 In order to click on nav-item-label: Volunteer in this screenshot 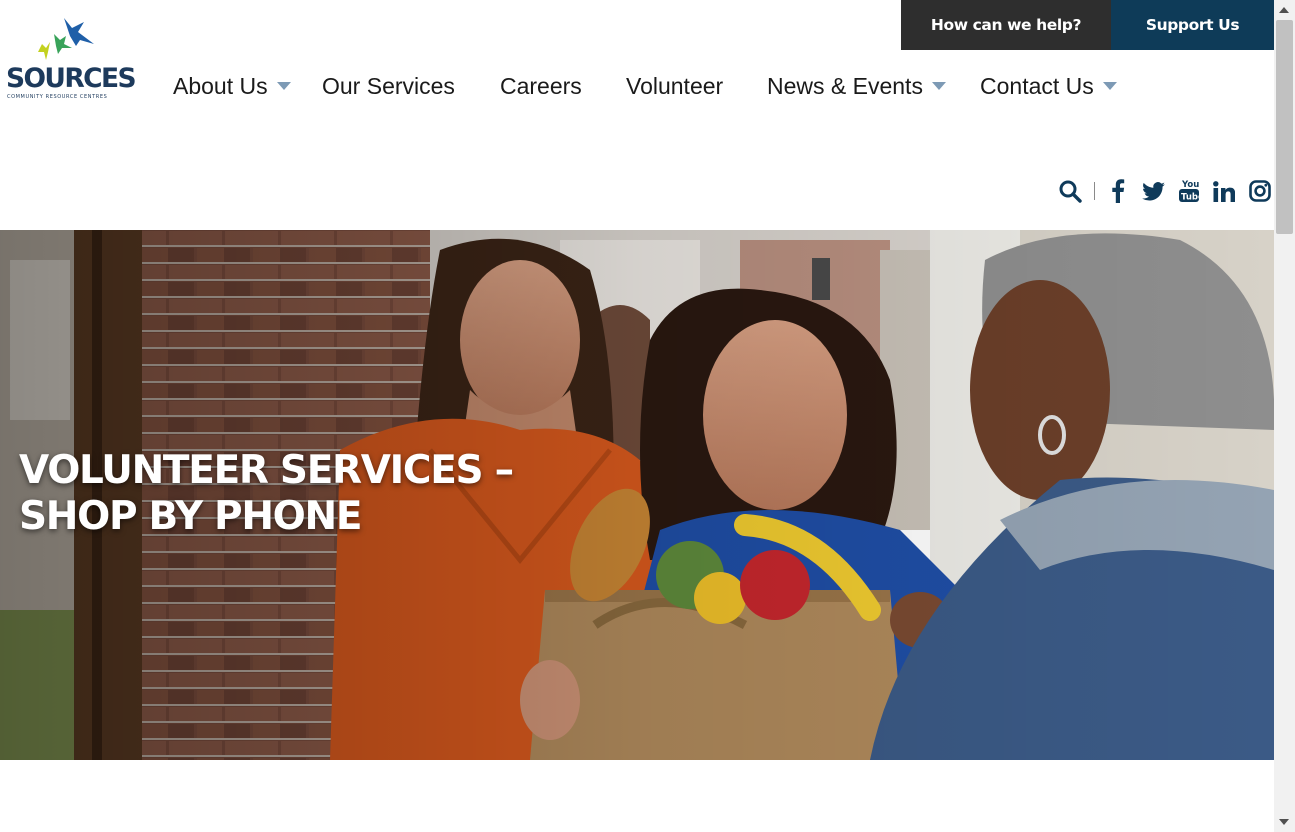, I will do `click(675, 85)`.